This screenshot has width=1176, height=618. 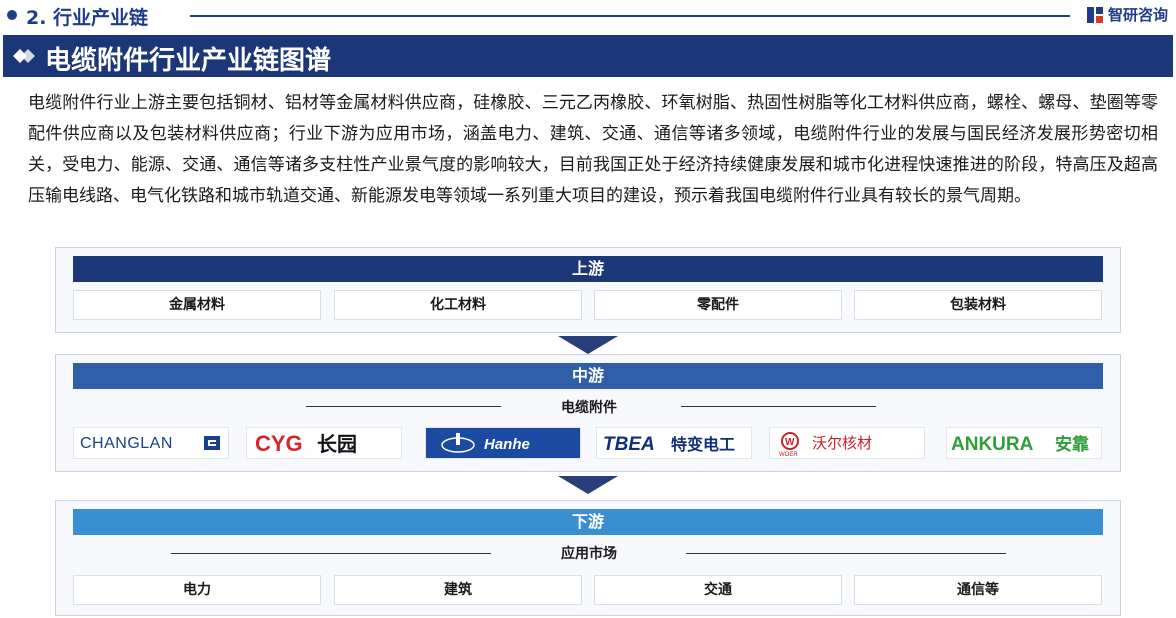 I want to click on logo-text: Hanhe, so click(x=507, y=444).